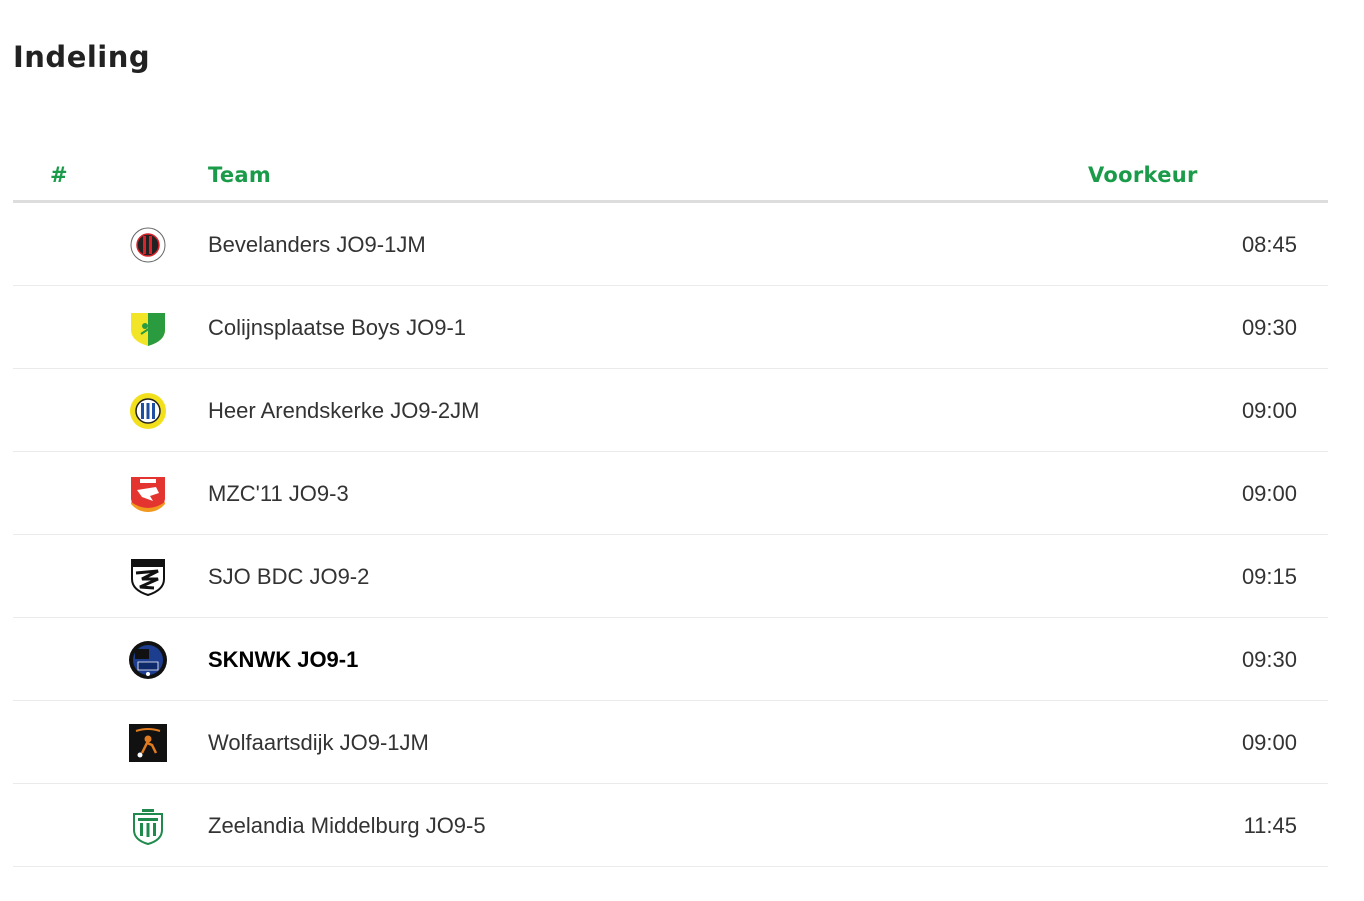 The width and height of the screenshot is (1364, 901). What do you see at coordinates (283, 660) in the screenshot?
I see `team-name-own: SKNWK JO9-1` at bounding box center [283, 660].